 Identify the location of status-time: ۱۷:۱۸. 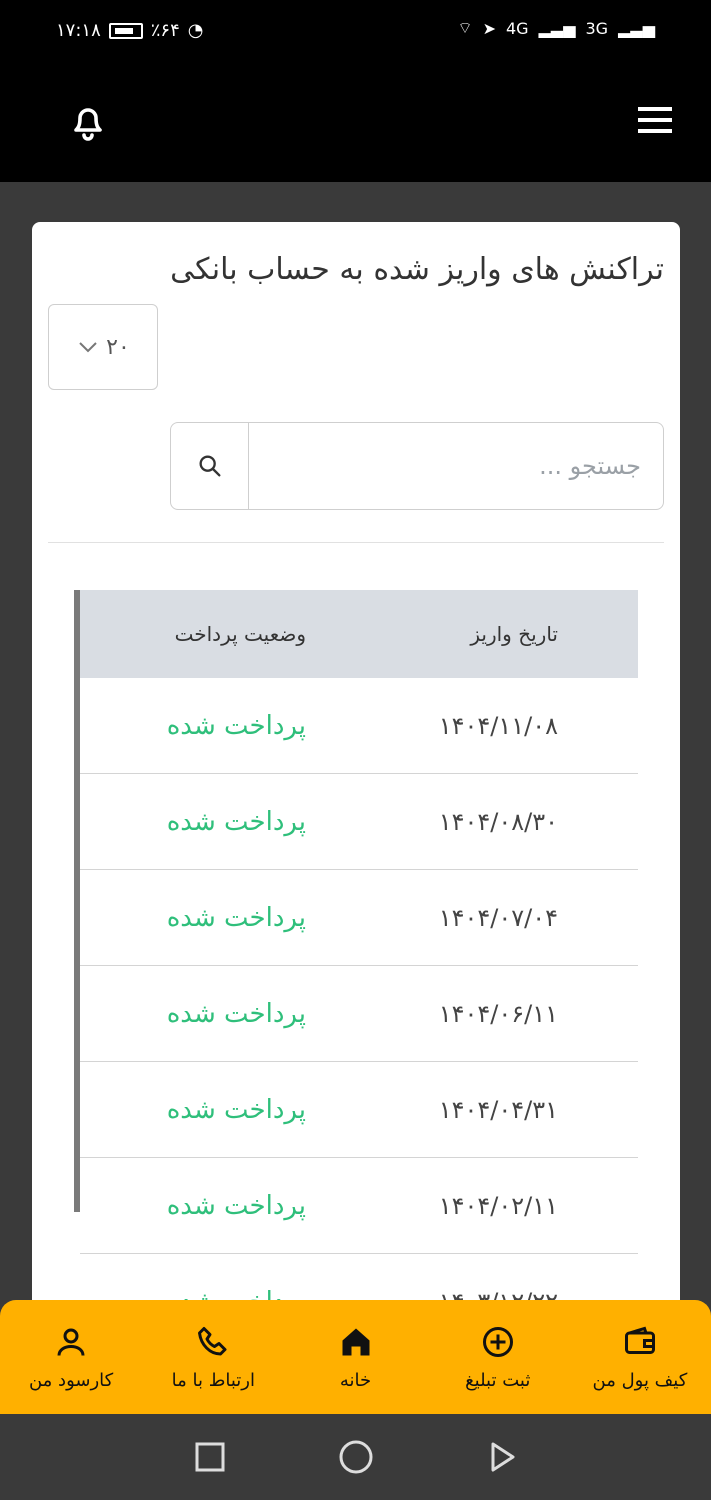
(78, 30).